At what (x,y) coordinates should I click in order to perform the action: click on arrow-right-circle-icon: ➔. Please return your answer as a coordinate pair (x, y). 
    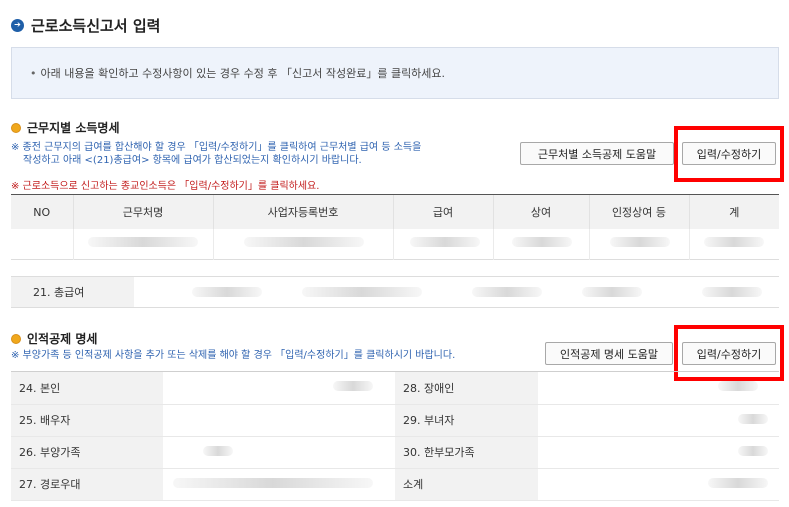
    Looking at the image, I should click on (17, 25).